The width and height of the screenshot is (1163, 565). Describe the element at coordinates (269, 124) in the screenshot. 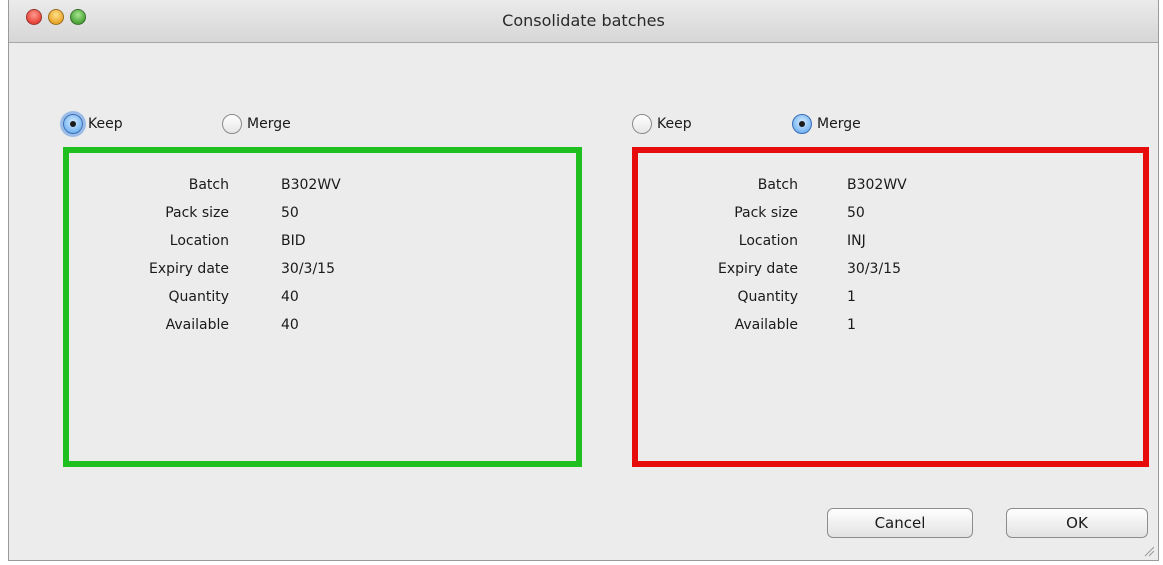

I see `left-merge-label: Merge` at that location.